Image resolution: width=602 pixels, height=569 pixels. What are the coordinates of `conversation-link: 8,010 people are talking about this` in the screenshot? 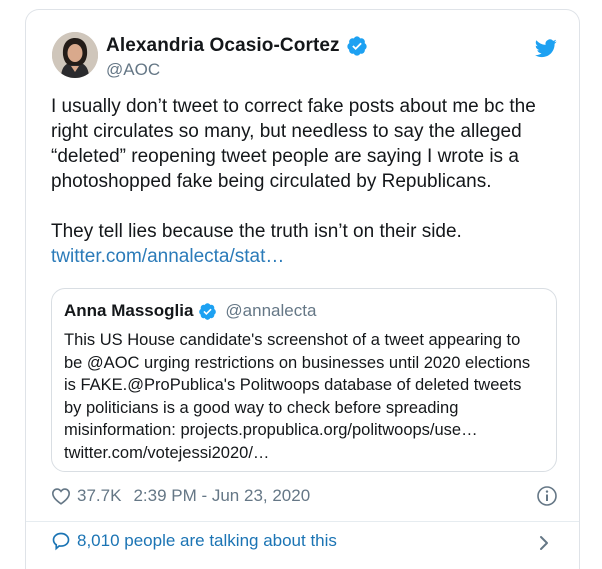 It's located at (194, 541).